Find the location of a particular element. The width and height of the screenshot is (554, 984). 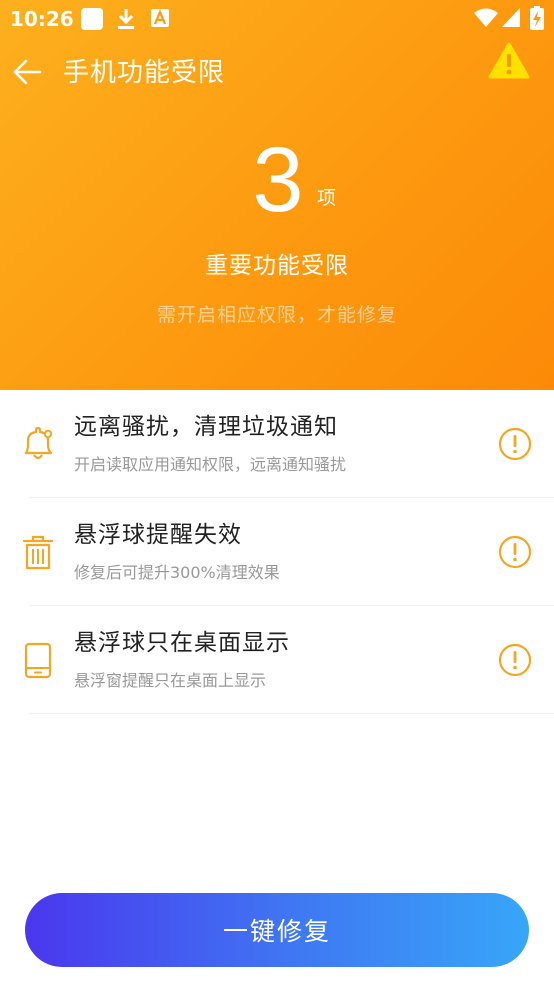

tablet-icon is located at coordinates (38, 660).